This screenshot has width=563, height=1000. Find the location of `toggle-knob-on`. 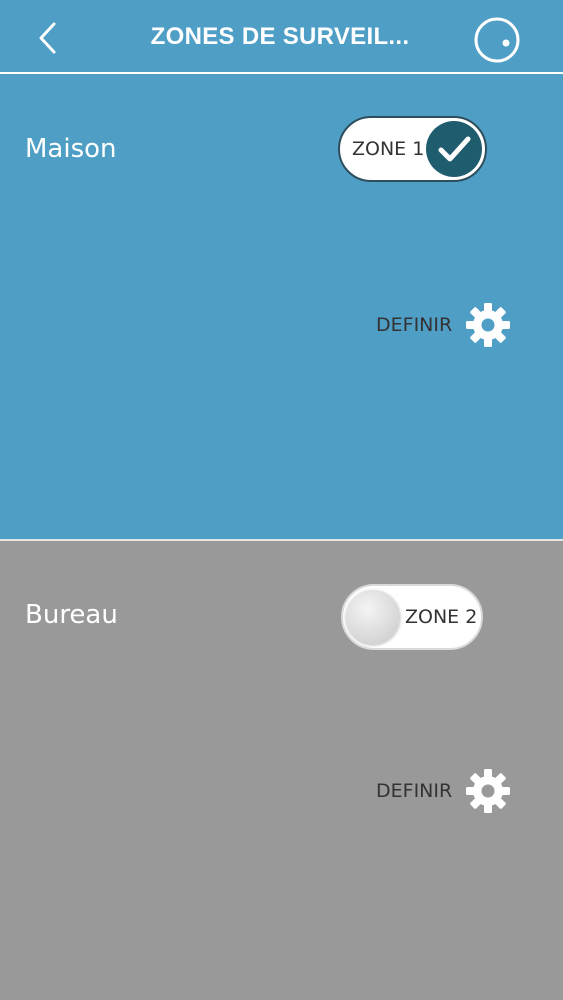

toggle-knob-on is located at coordinates (454, 149).